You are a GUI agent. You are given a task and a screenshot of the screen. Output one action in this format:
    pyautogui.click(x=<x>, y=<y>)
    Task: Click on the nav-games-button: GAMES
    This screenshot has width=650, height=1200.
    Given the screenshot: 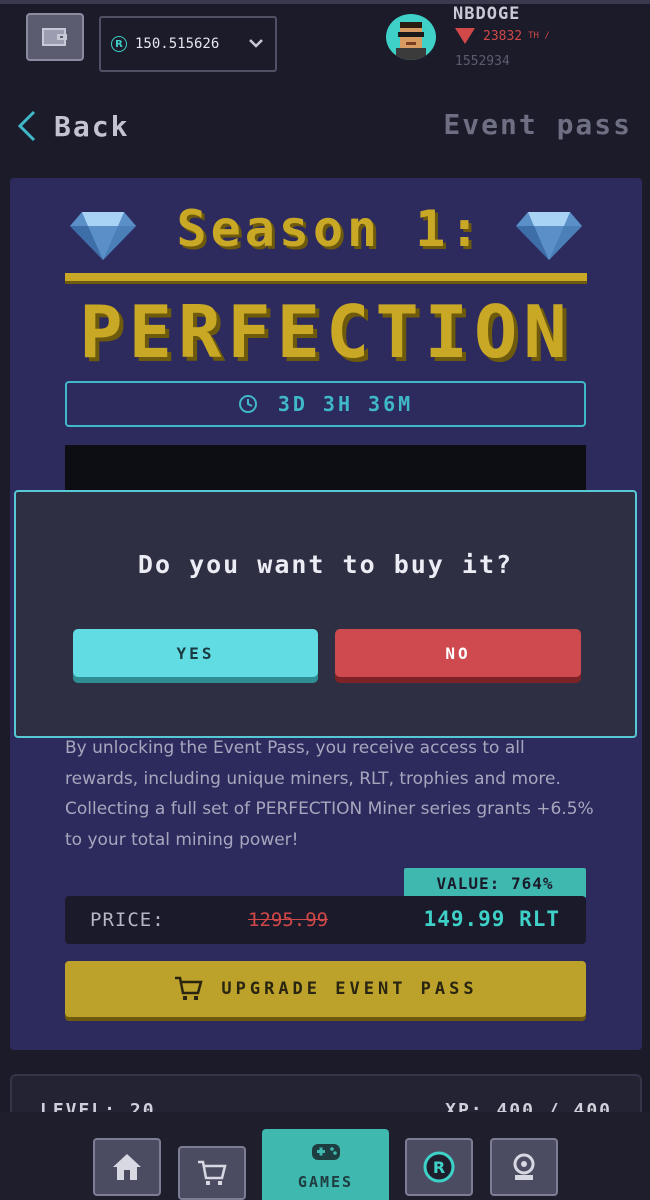 What is the action you would take?
    pyautogui.click(x=325, y=1164)
    